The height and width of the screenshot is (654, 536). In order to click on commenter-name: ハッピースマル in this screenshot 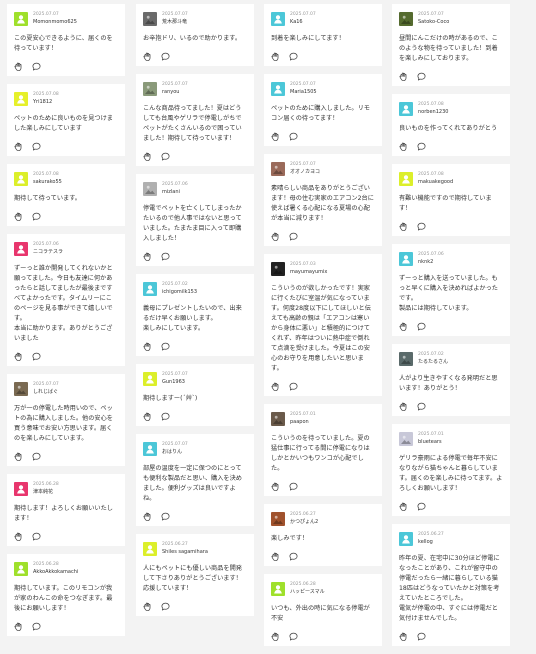, I will do `click(307, 592)`.